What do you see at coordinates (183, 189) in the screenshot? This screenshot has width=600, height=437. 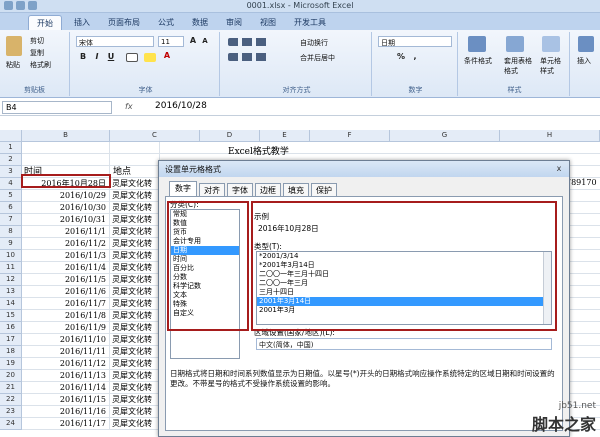 I see `tab-number: 数字` at bounding box center [183, 189].